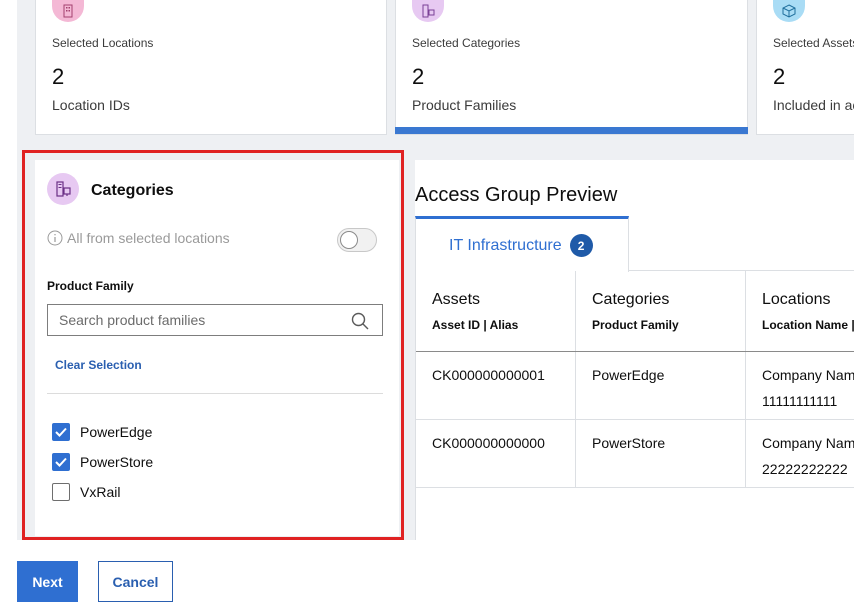 The width and height of the screenshot is (854, 604). I want to click on cell-asset: CK000000000000, so click(496, 454).